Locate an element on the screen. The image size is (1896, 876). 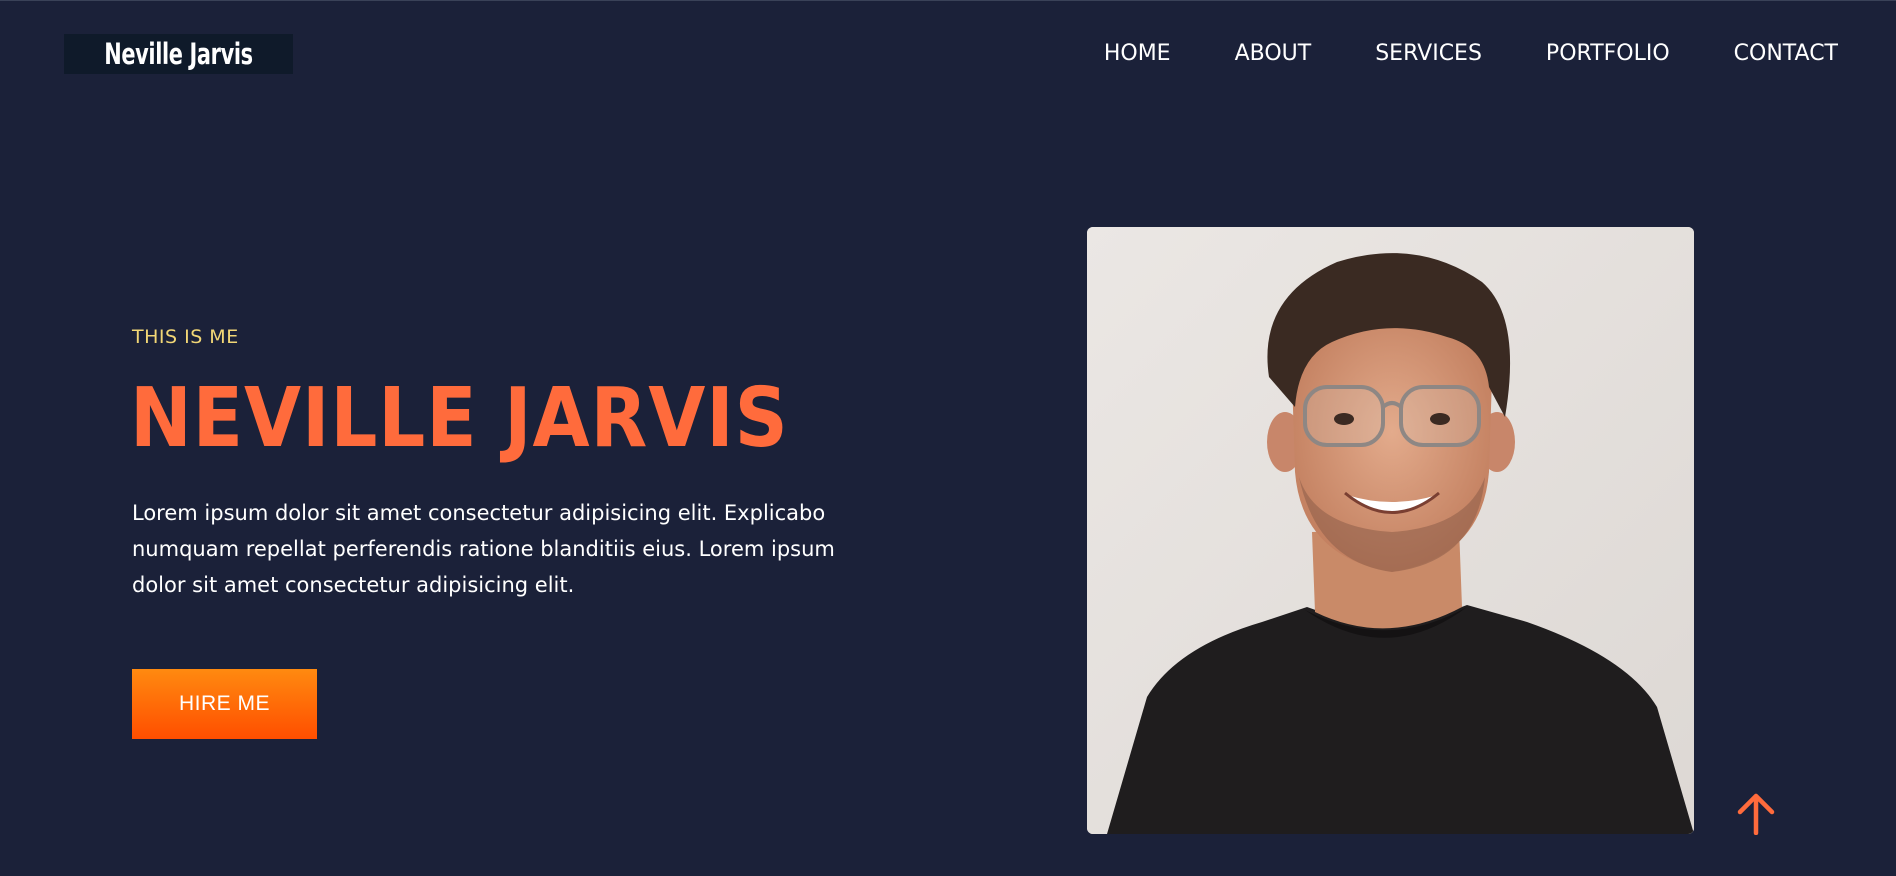
hero-eyebrow: THIS IS ME is located at coordinates (185, 337).